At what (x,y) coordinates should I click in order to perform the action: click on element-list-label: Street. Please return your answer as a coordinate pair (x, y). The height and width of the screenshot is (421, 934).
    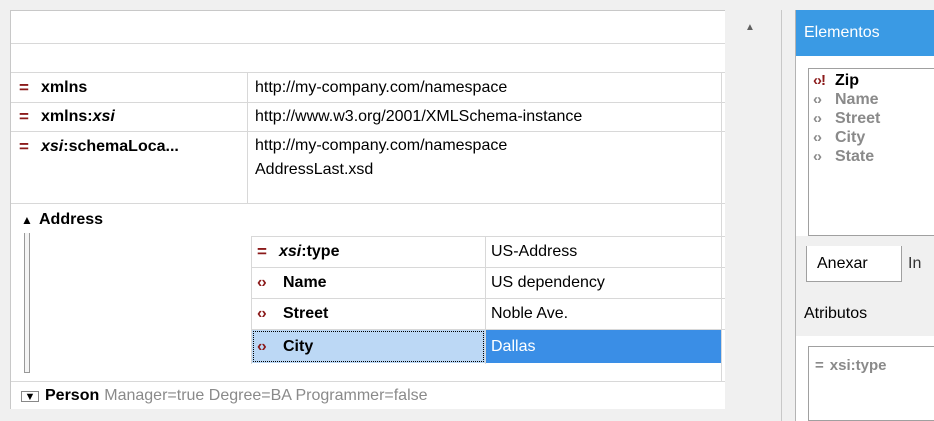
    Looking at the image, I should click on (858, 118).